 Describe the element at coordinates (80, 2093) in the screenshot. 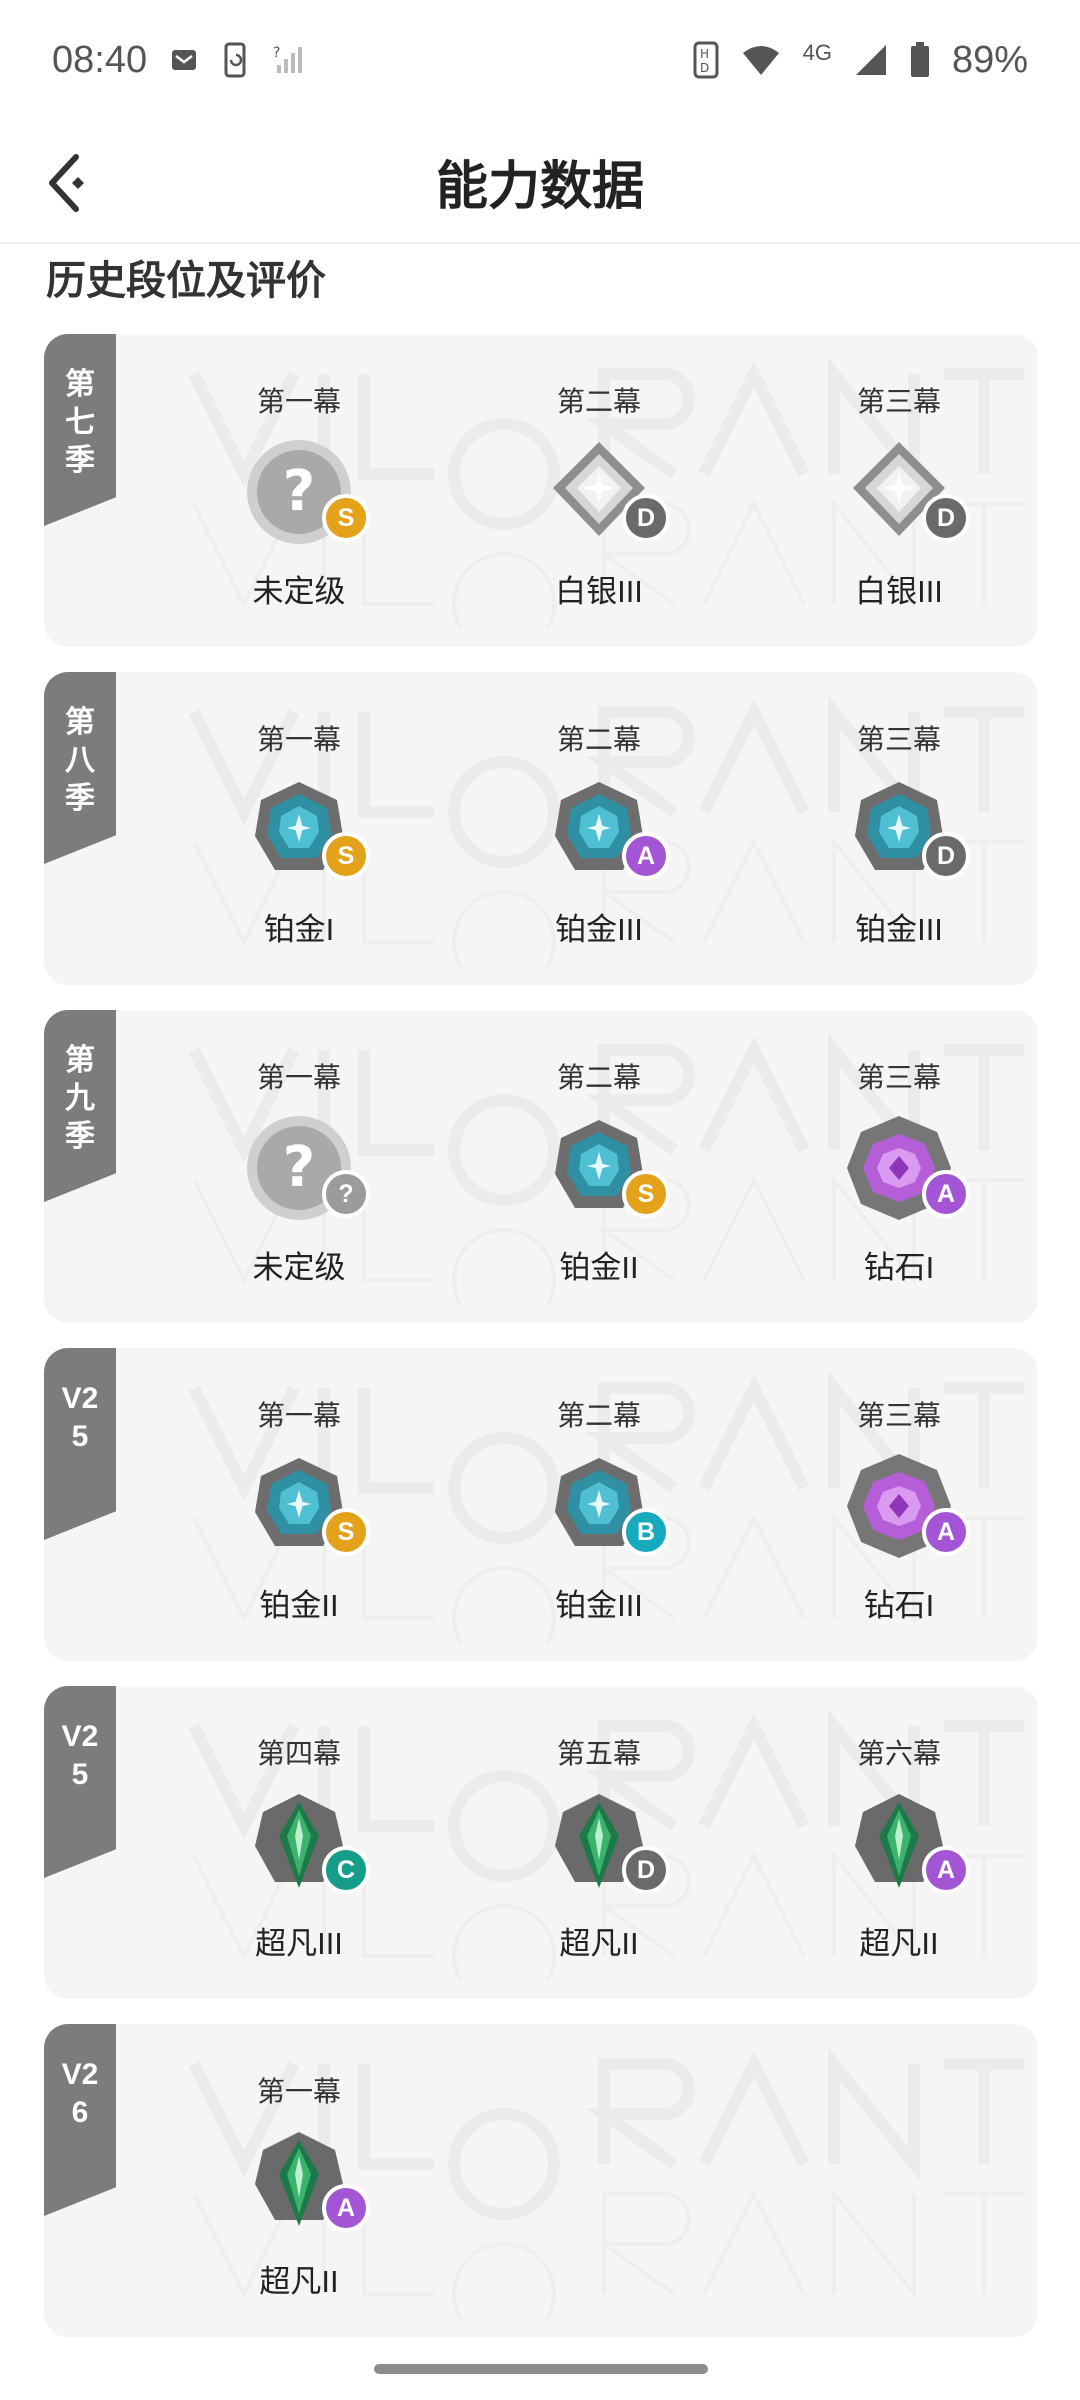

I see `season-tag-label: V26` at that location.